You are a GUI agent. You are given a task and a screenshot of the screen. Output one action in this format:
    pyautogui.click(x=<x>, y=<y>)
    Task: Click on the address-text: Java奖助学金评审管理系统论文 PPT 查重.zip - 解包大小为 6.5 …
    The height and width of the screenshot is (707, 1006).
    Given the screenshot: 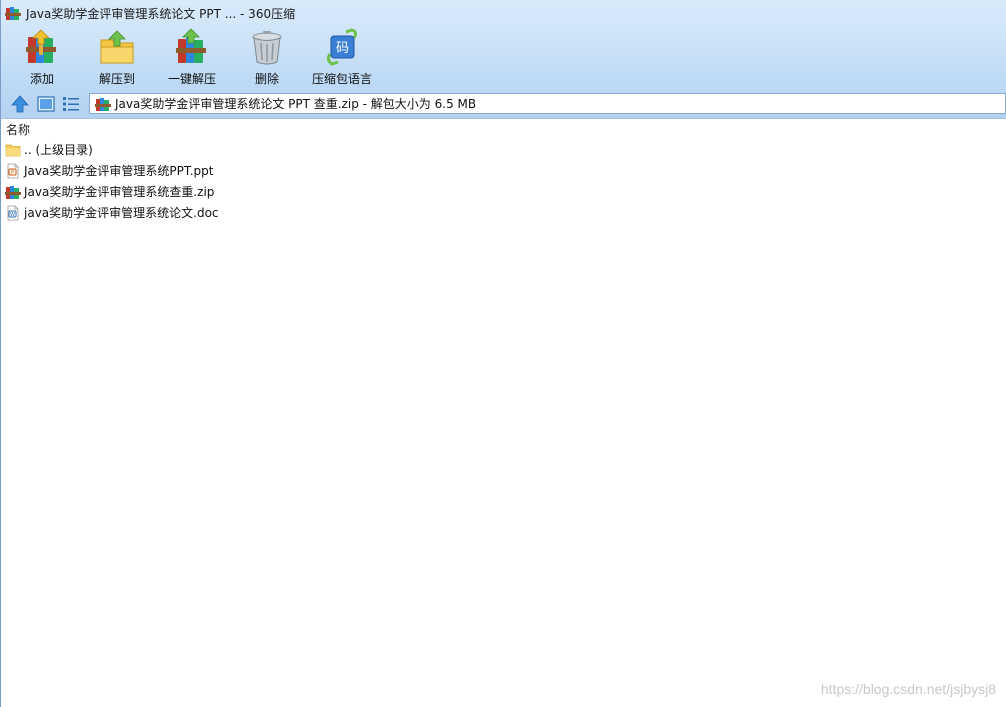 What is the action you would take?
    pyautogui.click(x=296, y=104)
    